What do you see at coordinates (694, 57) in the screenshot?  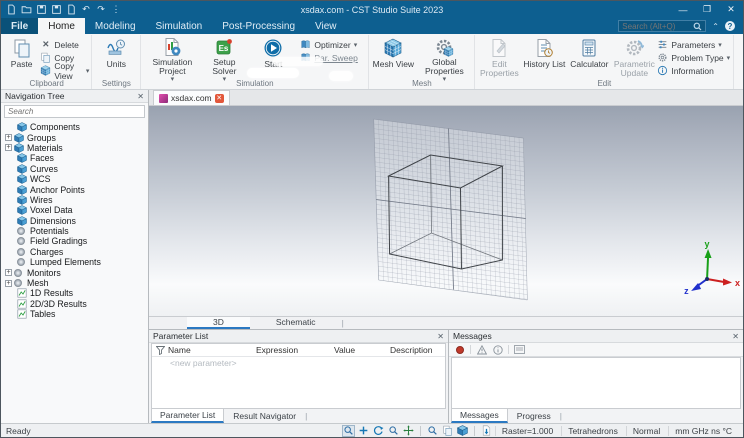 I see `problem-type-button: Problem Type ▾` at bounding box center [694, 57].